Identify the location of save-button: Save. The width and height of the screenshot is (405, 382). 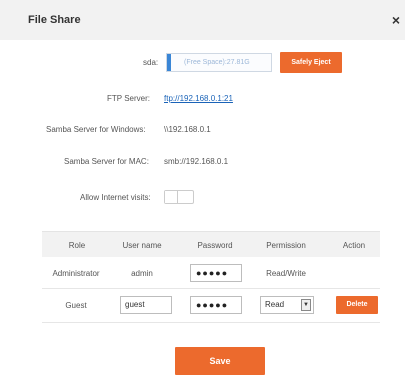
(220, 361).